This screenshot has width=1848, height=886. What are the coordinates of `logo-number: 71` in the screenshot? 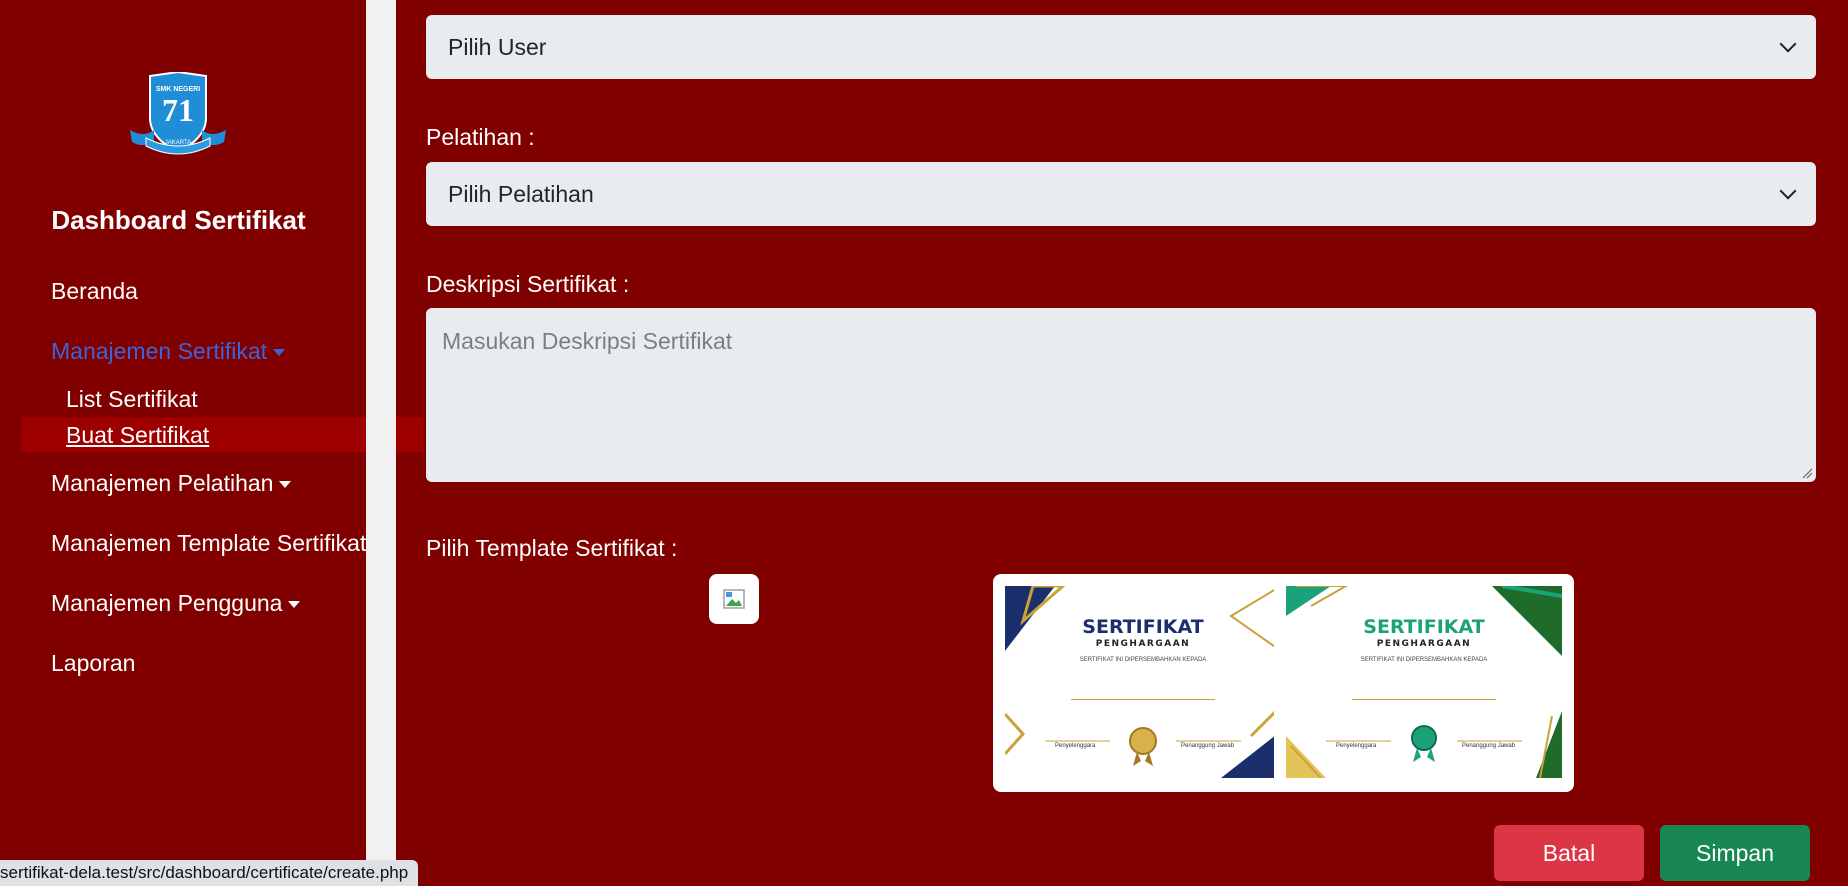 It's located at (178, 110).